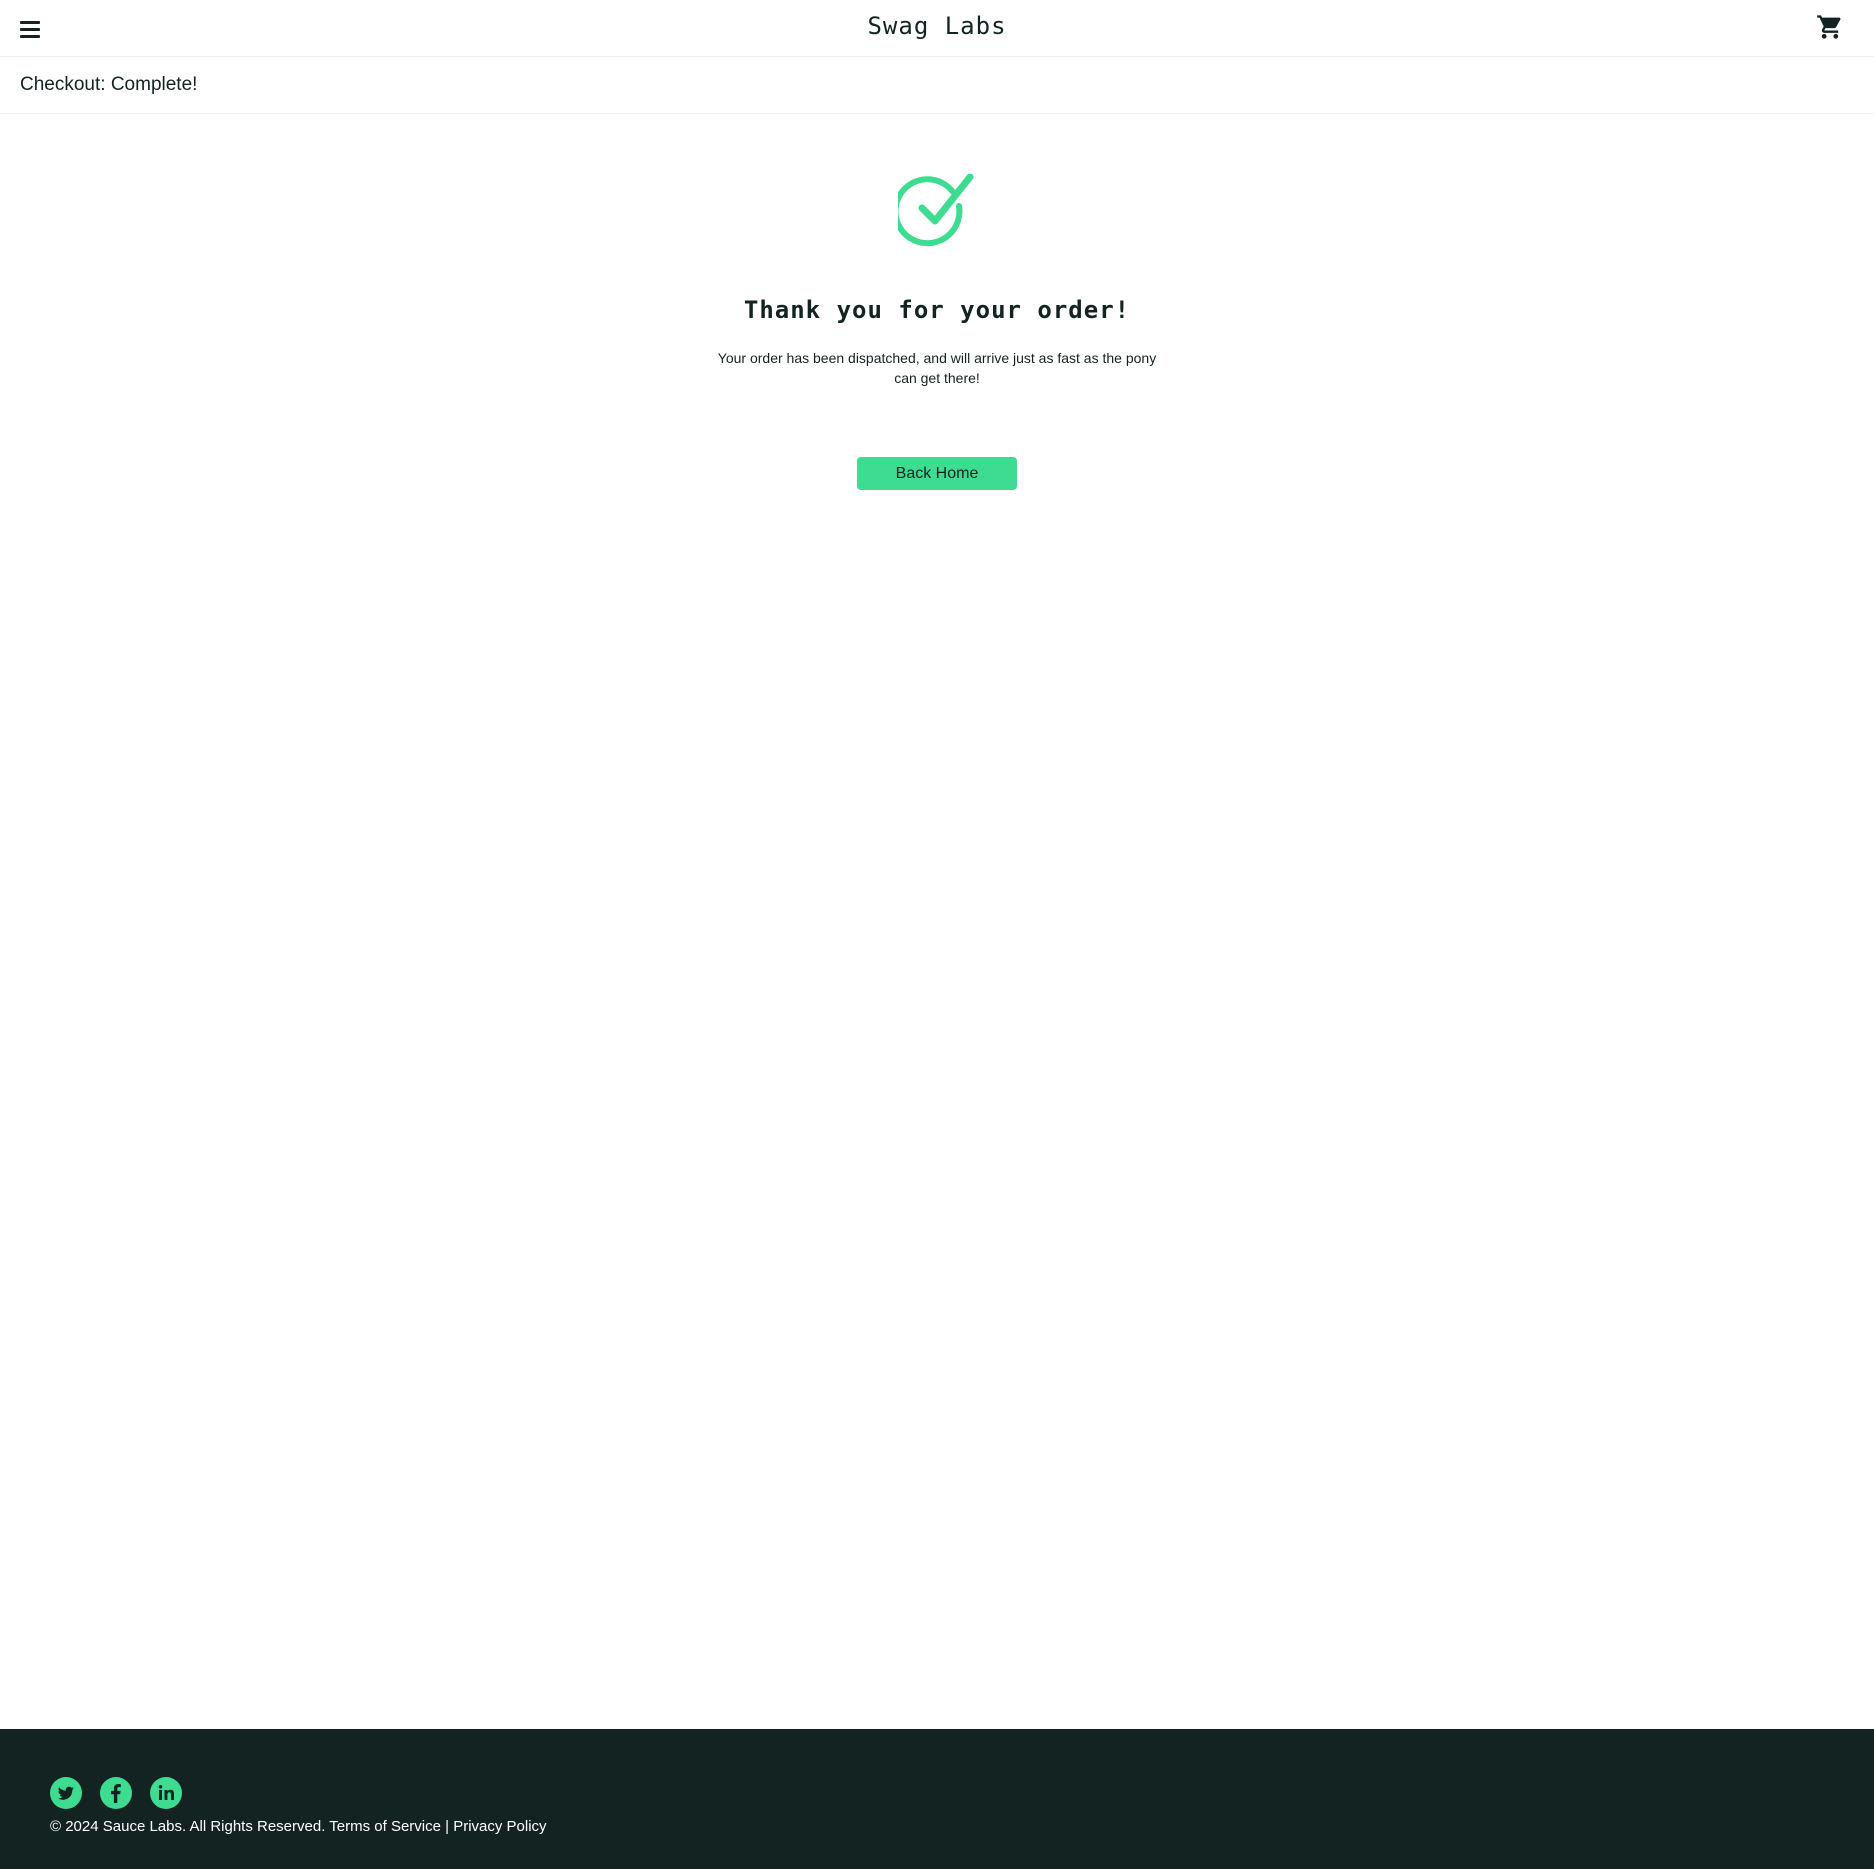 The width and height of the screenshot is (1874, 1869). I want to click on app-logo: Swag Labs, so click(937, 26).